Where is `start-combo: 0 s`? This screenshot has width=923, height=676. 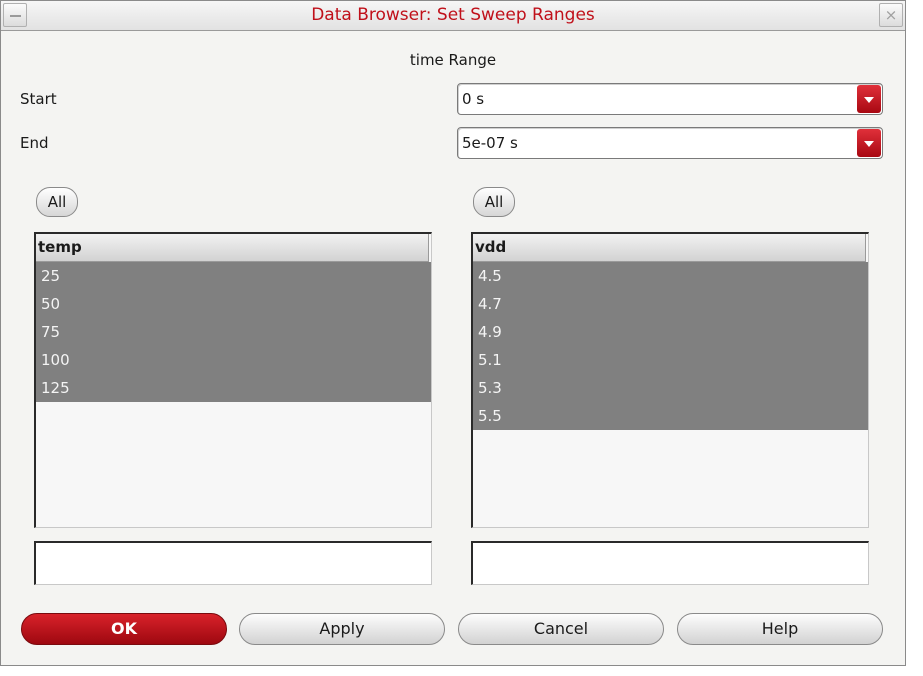 start-combo: 0 s is located at coordinates (670, 99).